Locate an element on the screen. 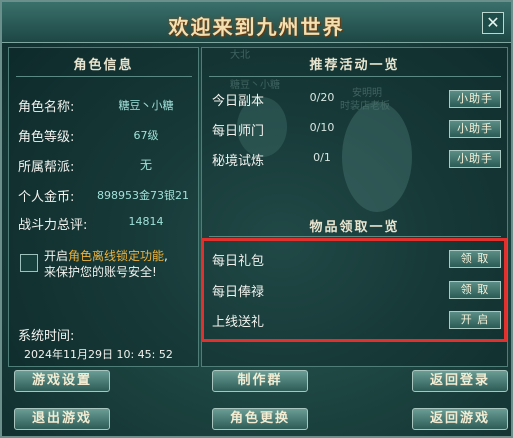 This screenshot has height=438, width=513. lock-prefix: 开启 is located at coordinates (56, 256).